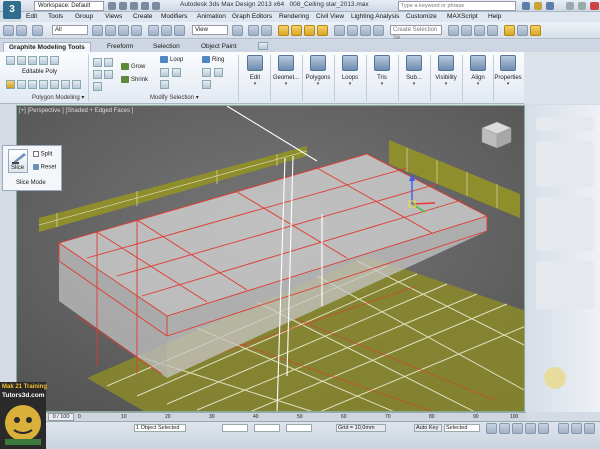 Image resolution: width=600 pixels, height=449 pixels. What do you see at coordinates (12, 10) in the screenshot?
I see `app-logo-icon: 3` at bounding box center [12, 10].